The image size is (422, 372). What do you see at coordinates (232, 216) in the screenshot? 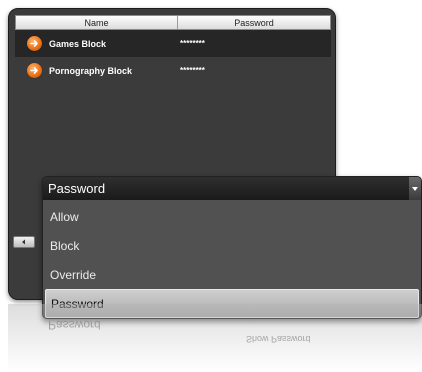
I see `dropdown-option-allow: Allow` at bounding box center [232, 216].